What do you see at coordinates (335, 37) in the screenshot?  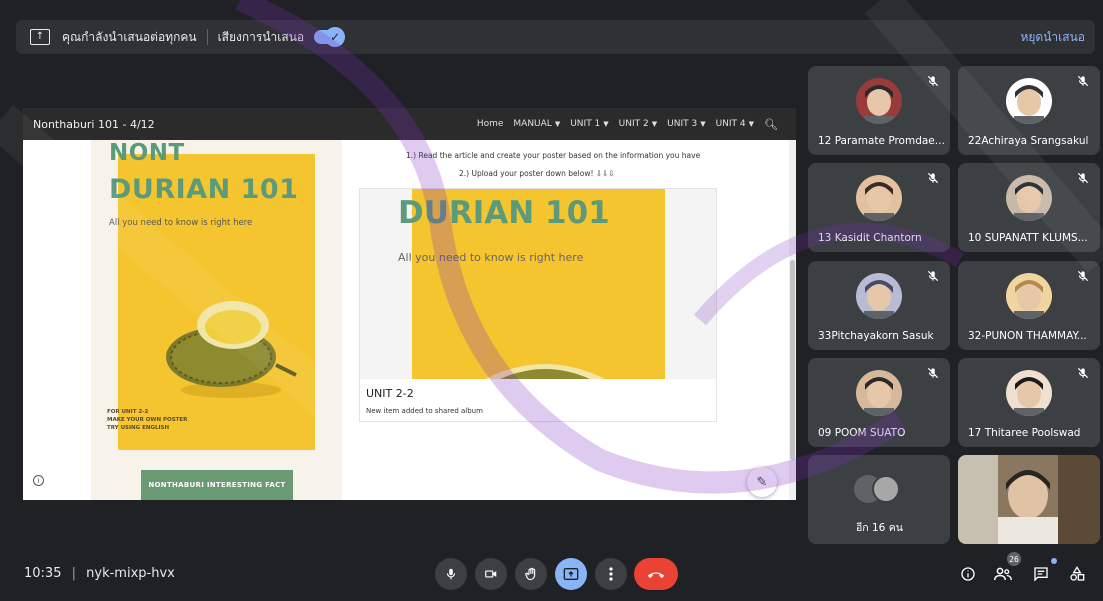 I see `check-icon: ✓` at bounding box center [335, 37].